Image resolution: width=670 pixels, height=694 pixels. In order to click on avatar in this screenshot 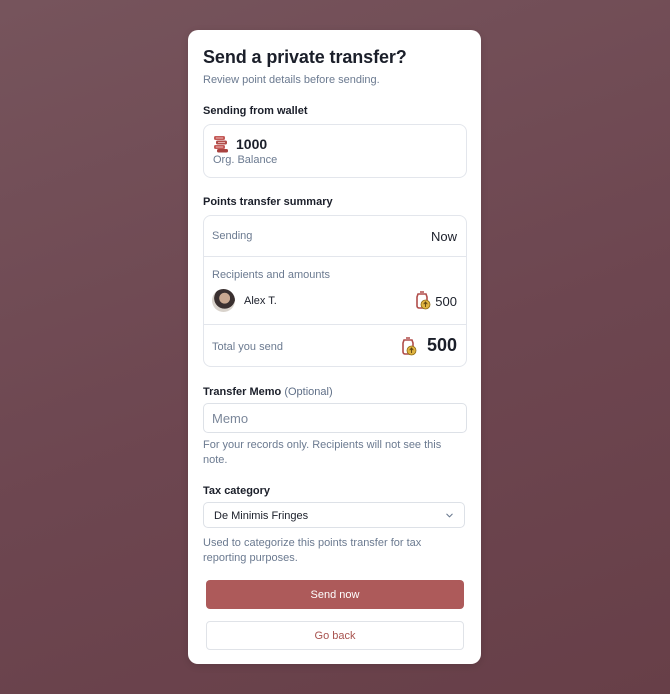, I will do `click(223, 300)`.